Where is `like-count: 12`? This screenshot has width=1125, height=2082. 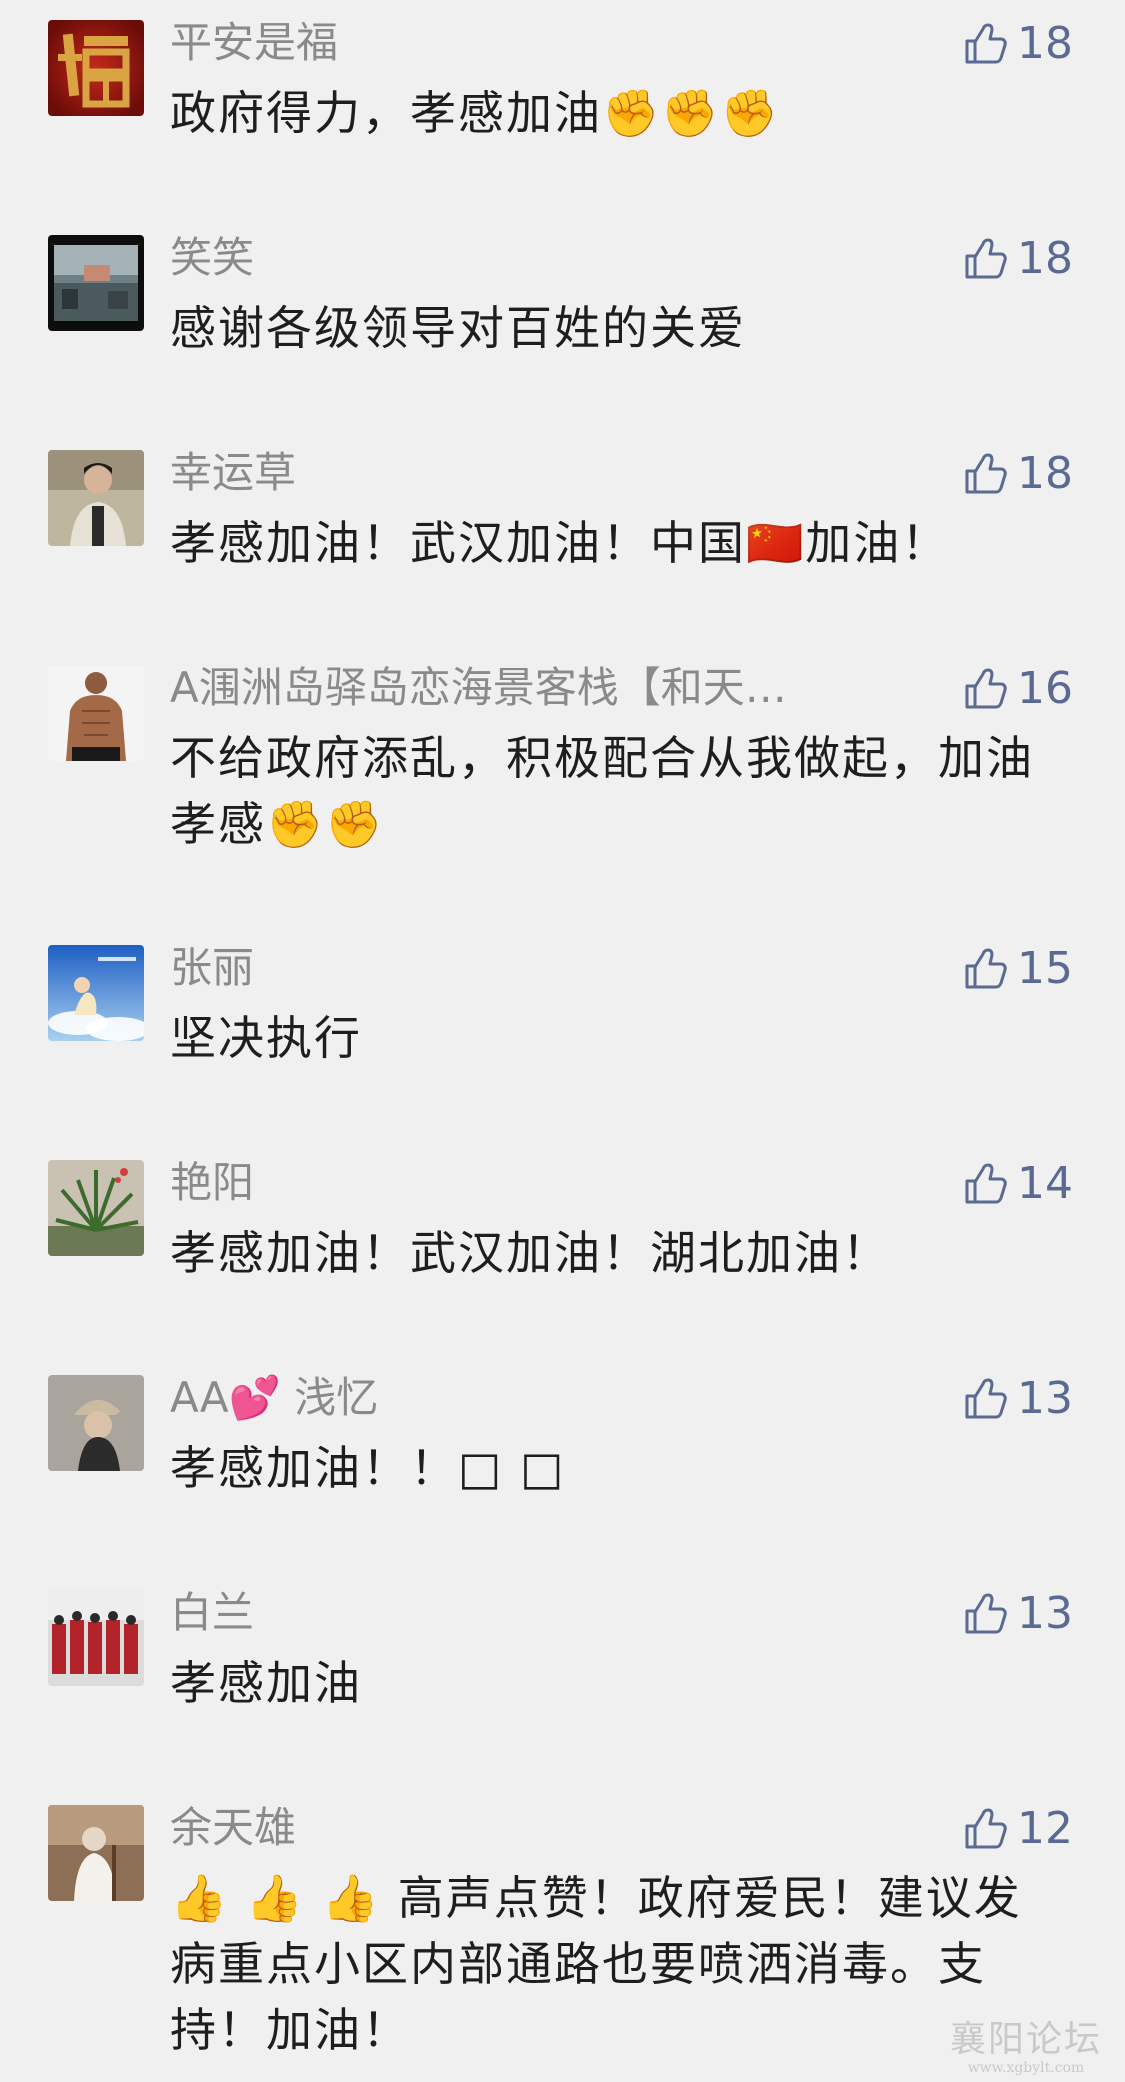 like-count: 12 is located at coordinates (1045, 1828).